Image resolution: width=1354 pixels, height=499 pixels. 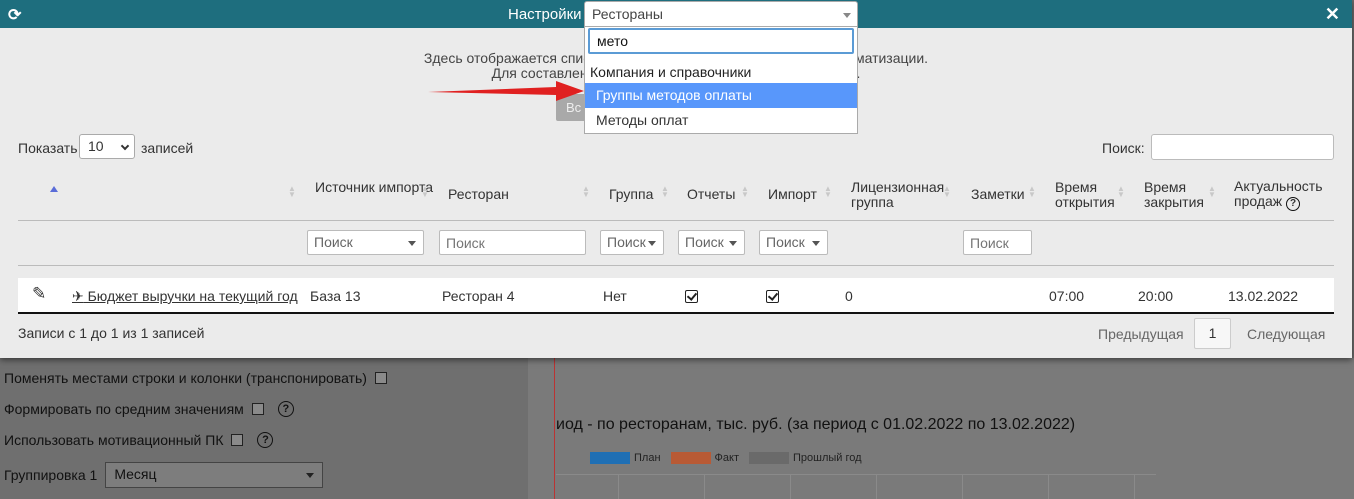 What do you see at coordinates (365, 242) in the screenshot?
I see `filter-source-select: Поиск` at bounding box center [365, 242].